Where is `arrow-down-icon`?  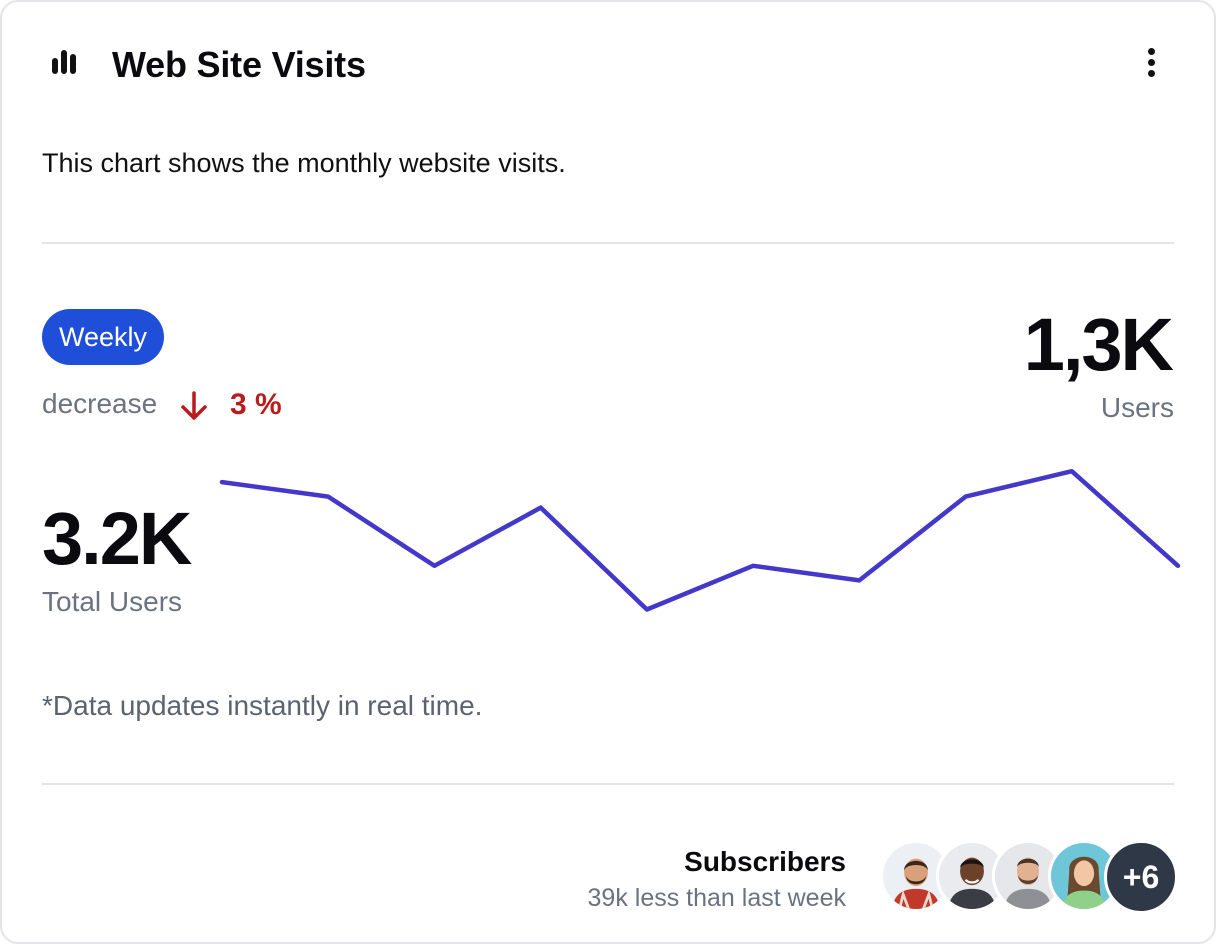
arrow-down-icon is located at coordinates (194, 406).